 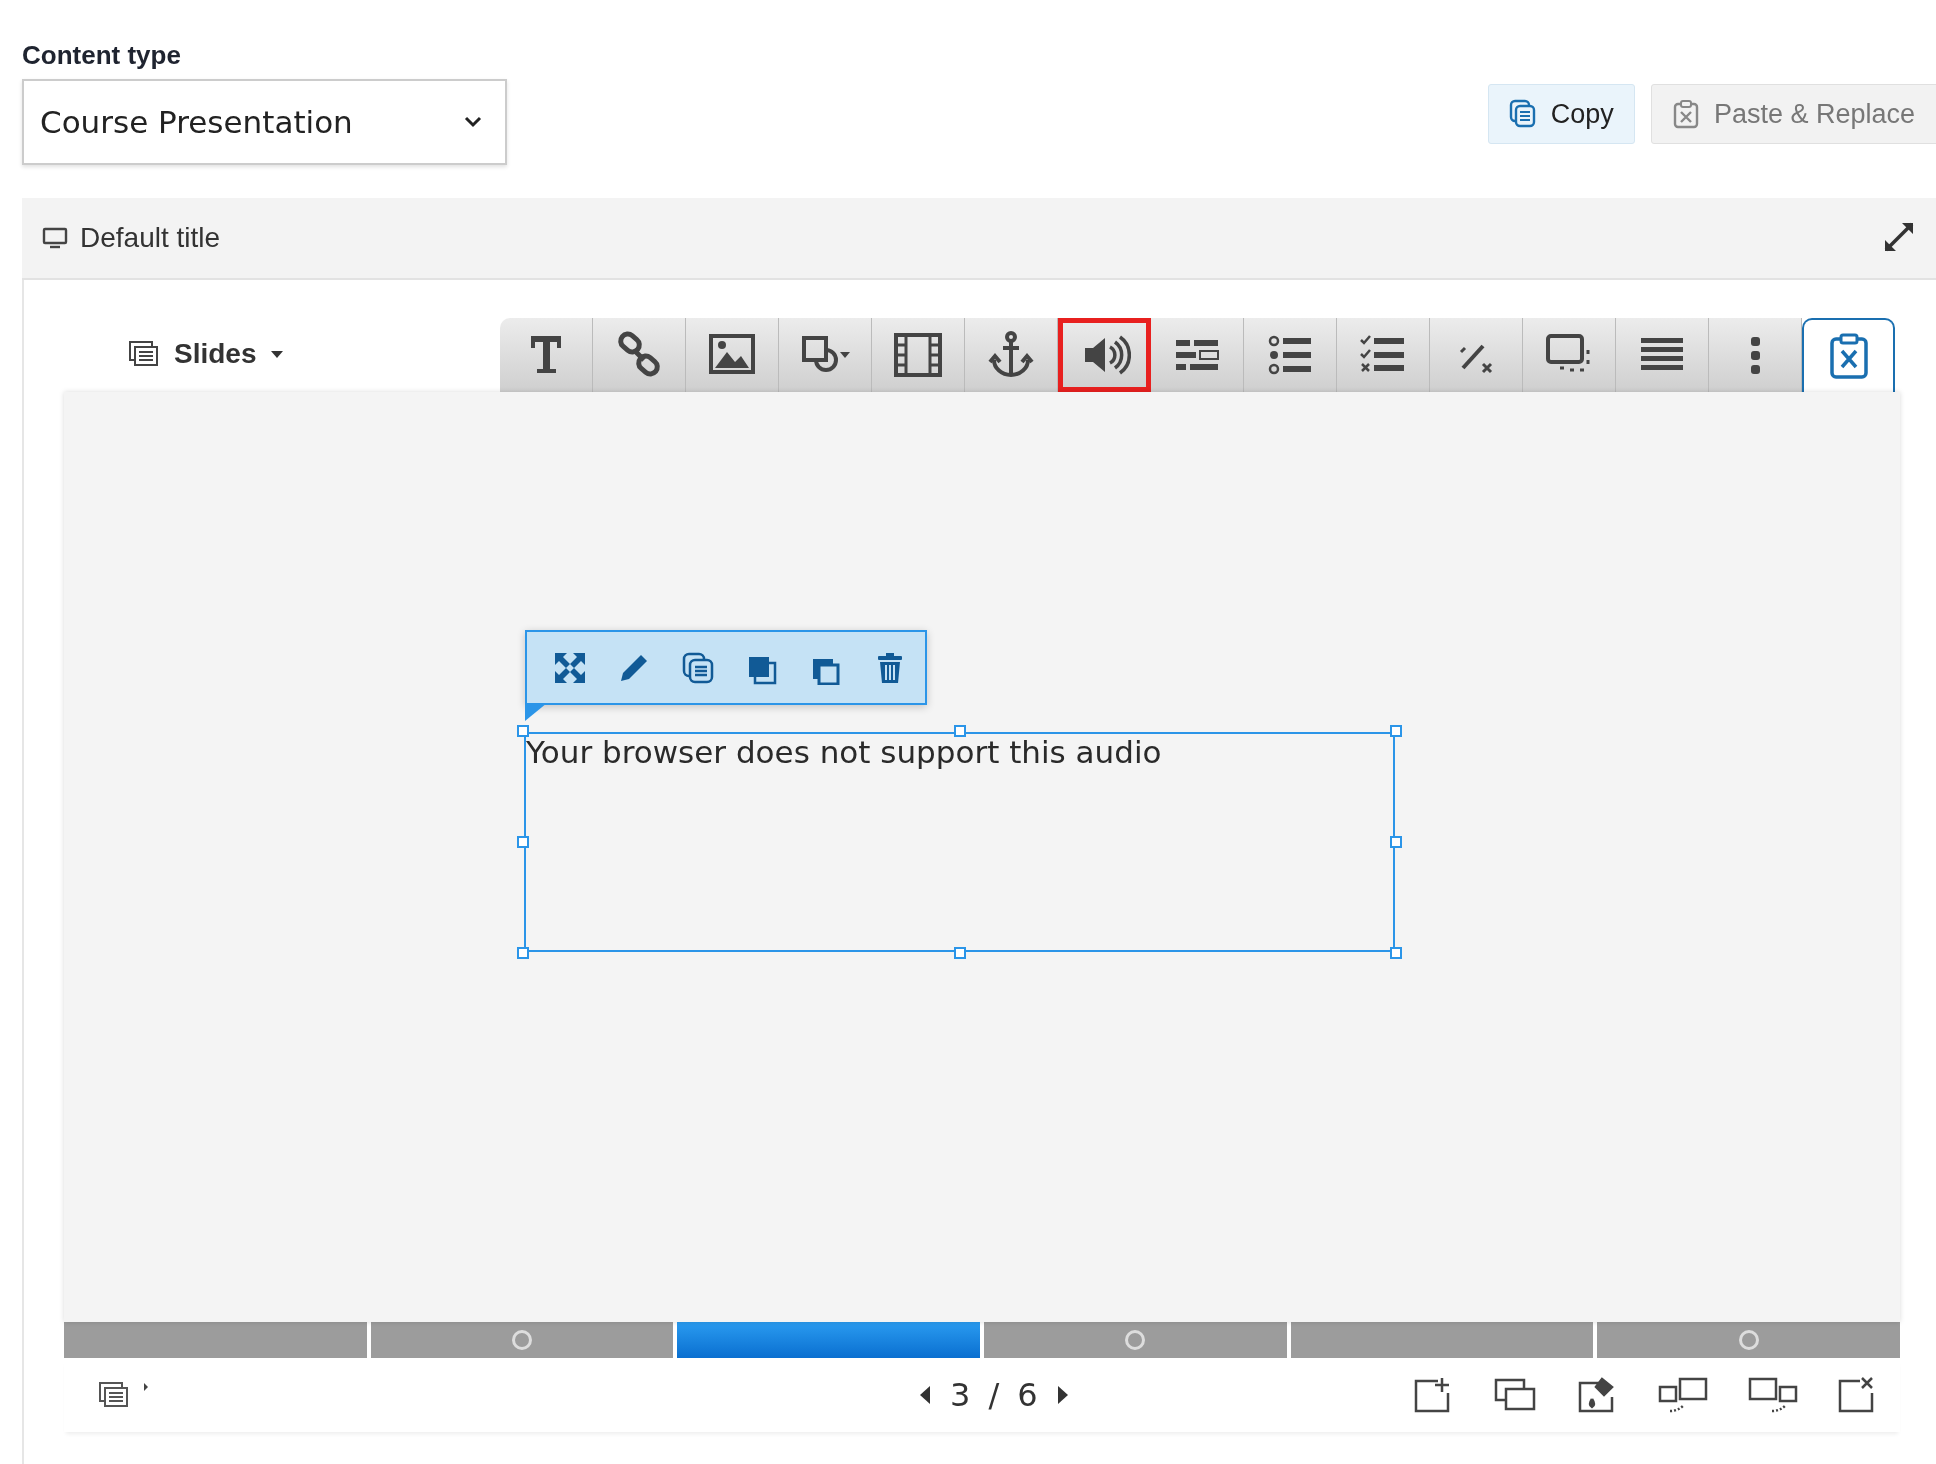 What do you see at coordinates (1899, 237) in the screenshot?
I see `fullscreen-icon` at bounding box center [1899, 237].